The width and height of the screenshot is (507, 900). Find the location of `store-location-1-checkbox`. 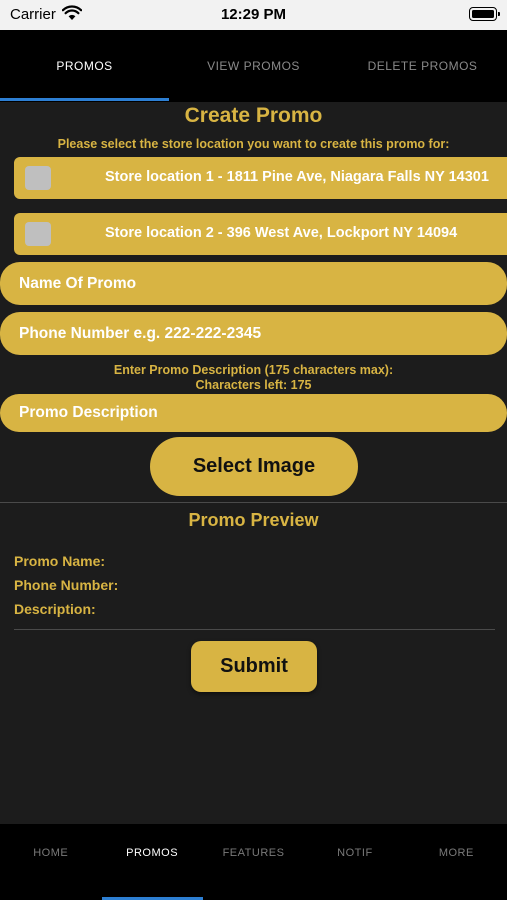

store-location-1-checkbox is located at coordinates (38, 178).